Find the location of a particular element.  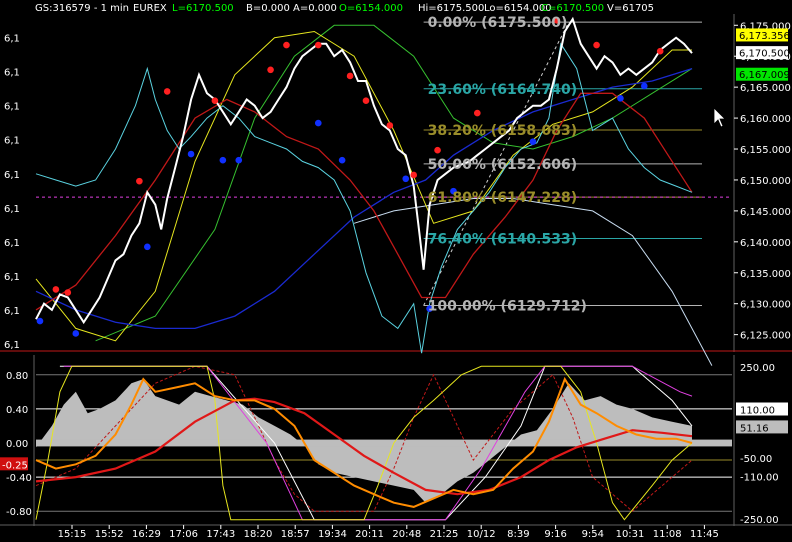

time-tick-label: 10:31 is located at coordinates (630, 534).